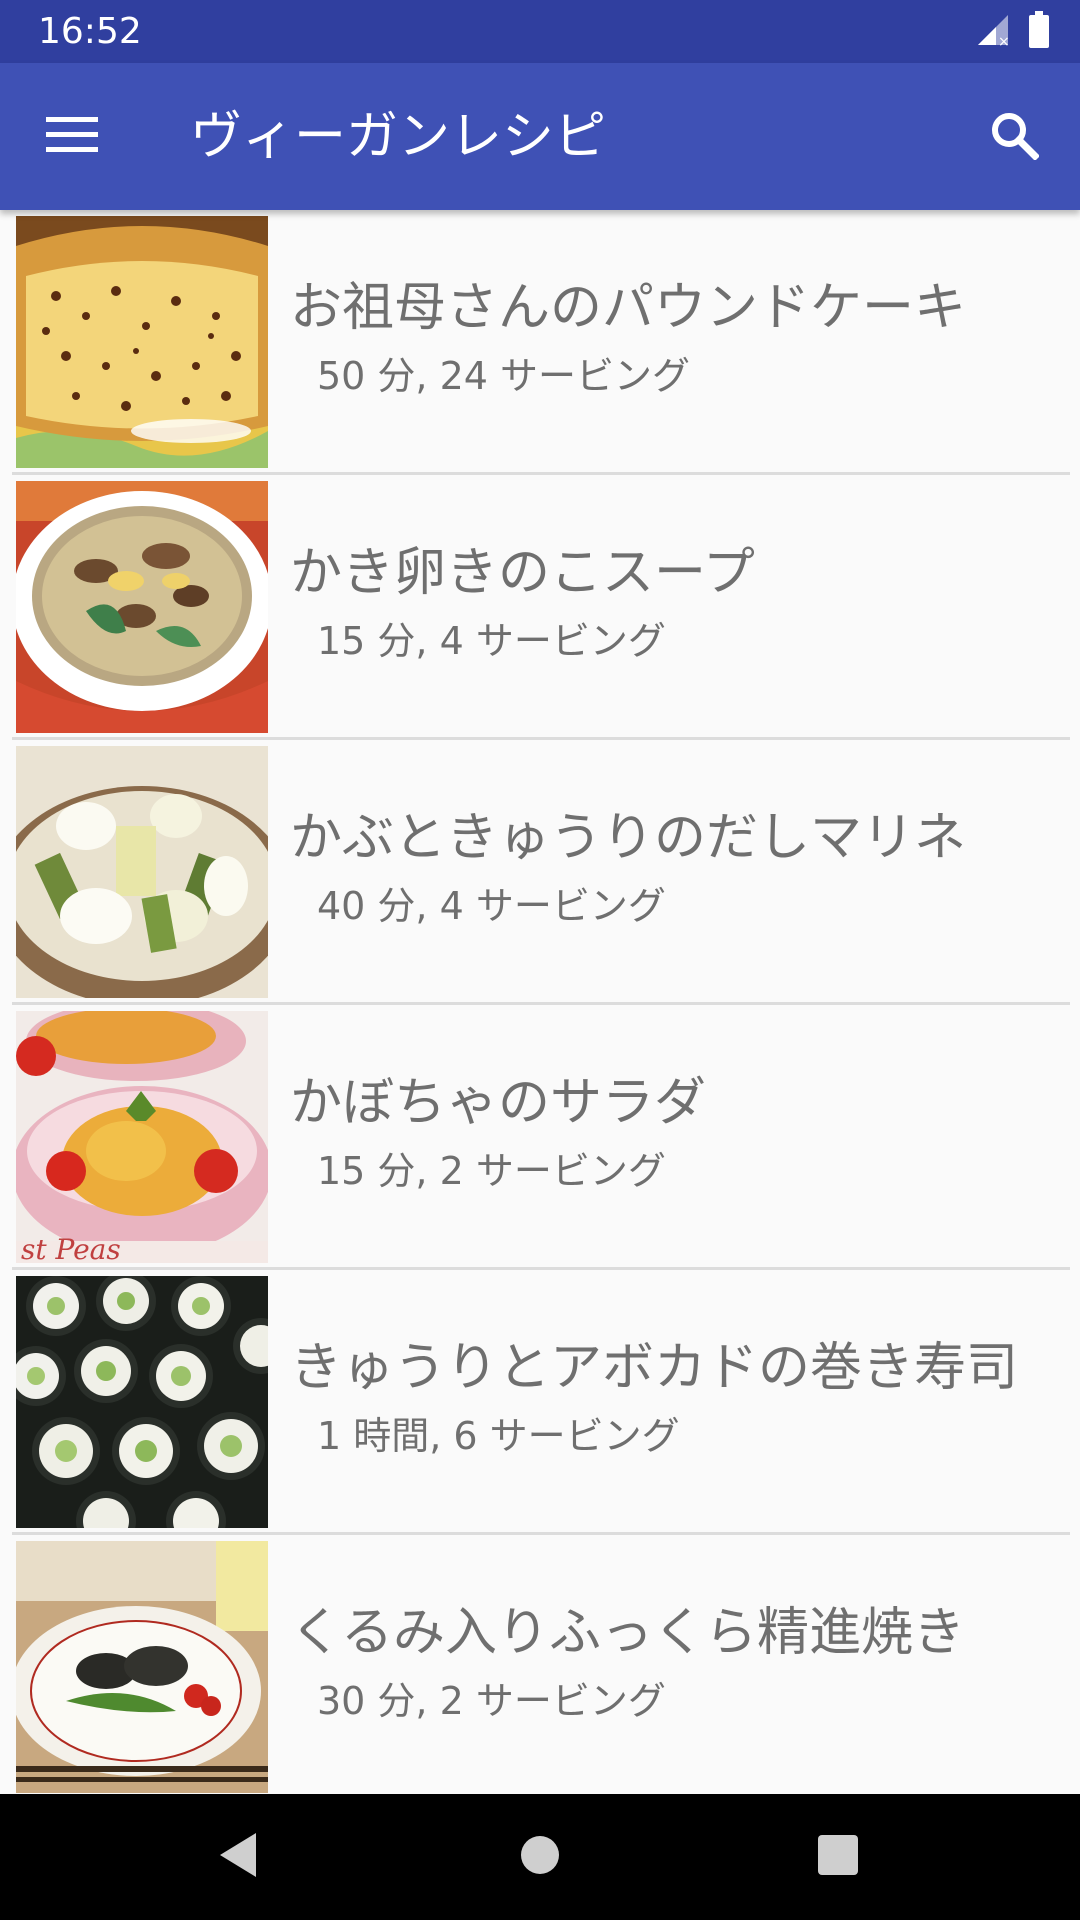 Image resolution: width=1080 pixels, height=1920 pixels. What do you see at coordinates (491, 1171) in the screenshot?
I see `recipe-meta: 15 分, 2 サービング` at bounding box center [491, 1171].